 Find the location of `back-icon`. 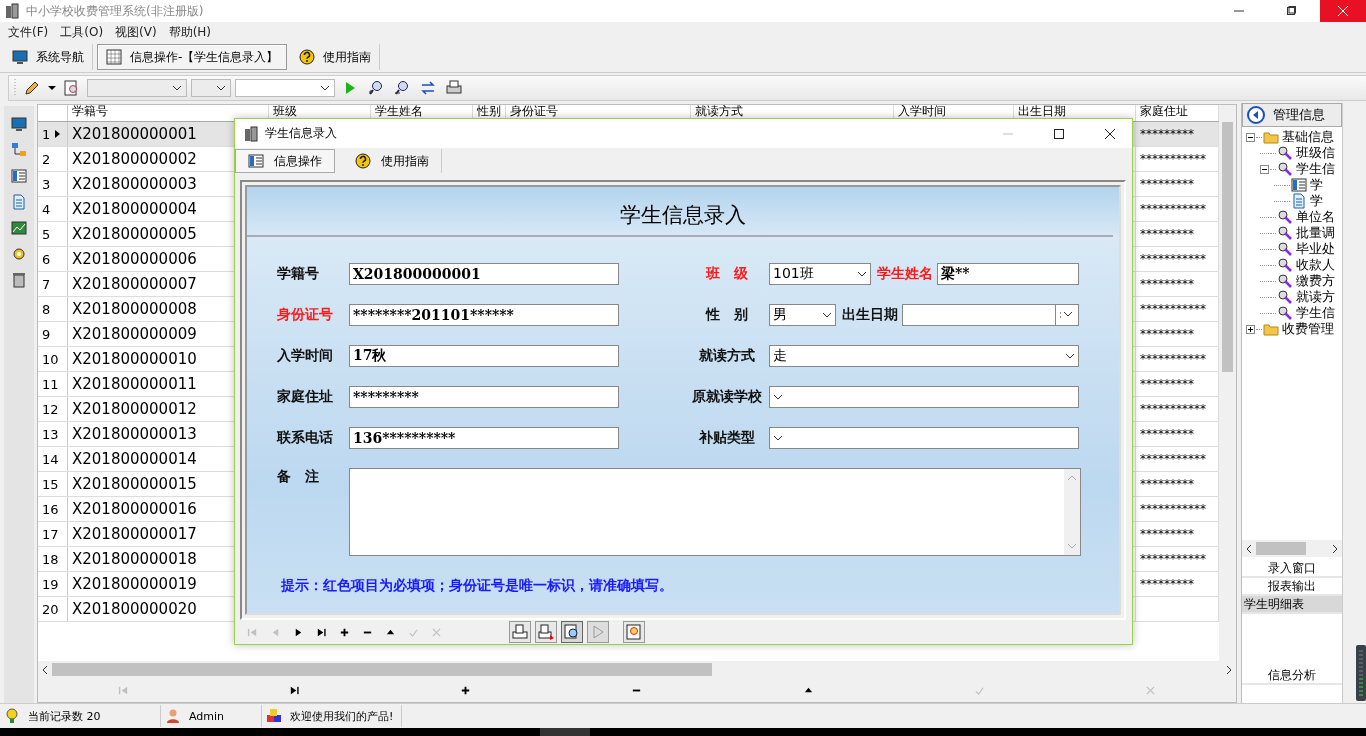

back-icon is located at coordinates (1256, 115).